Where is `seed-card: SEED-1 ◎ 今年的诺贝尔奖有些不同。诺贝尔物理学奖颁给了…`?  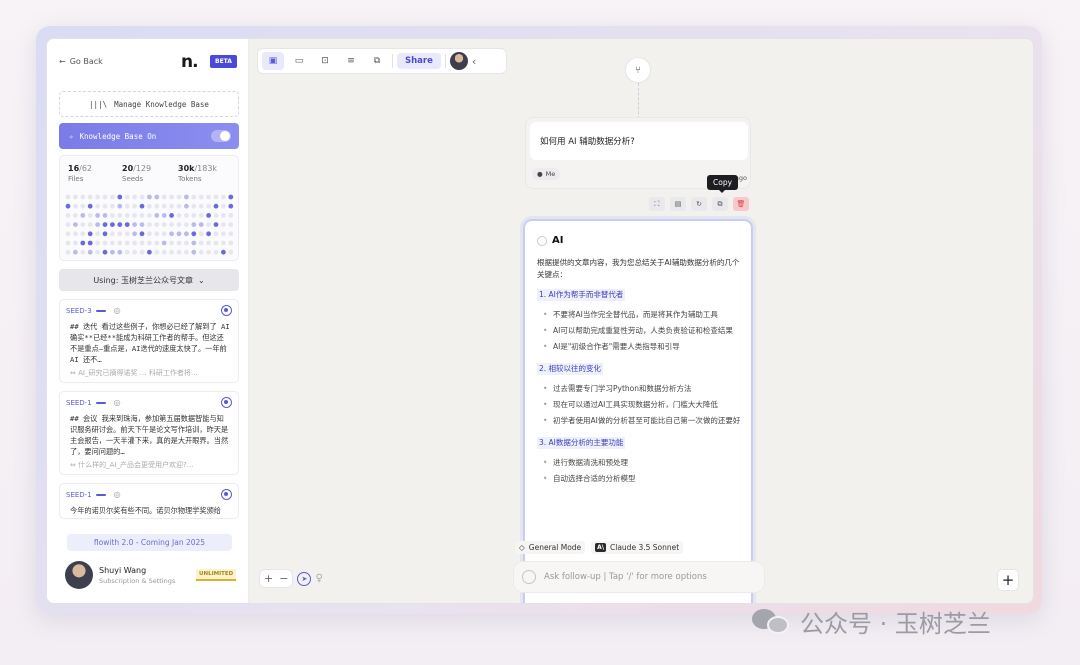
seed-card: SEED-1 ◎ 今年的诺贝尔奖有些不同。诺贝尔物理学奖颁给了… is located at coordinates (149, 501).